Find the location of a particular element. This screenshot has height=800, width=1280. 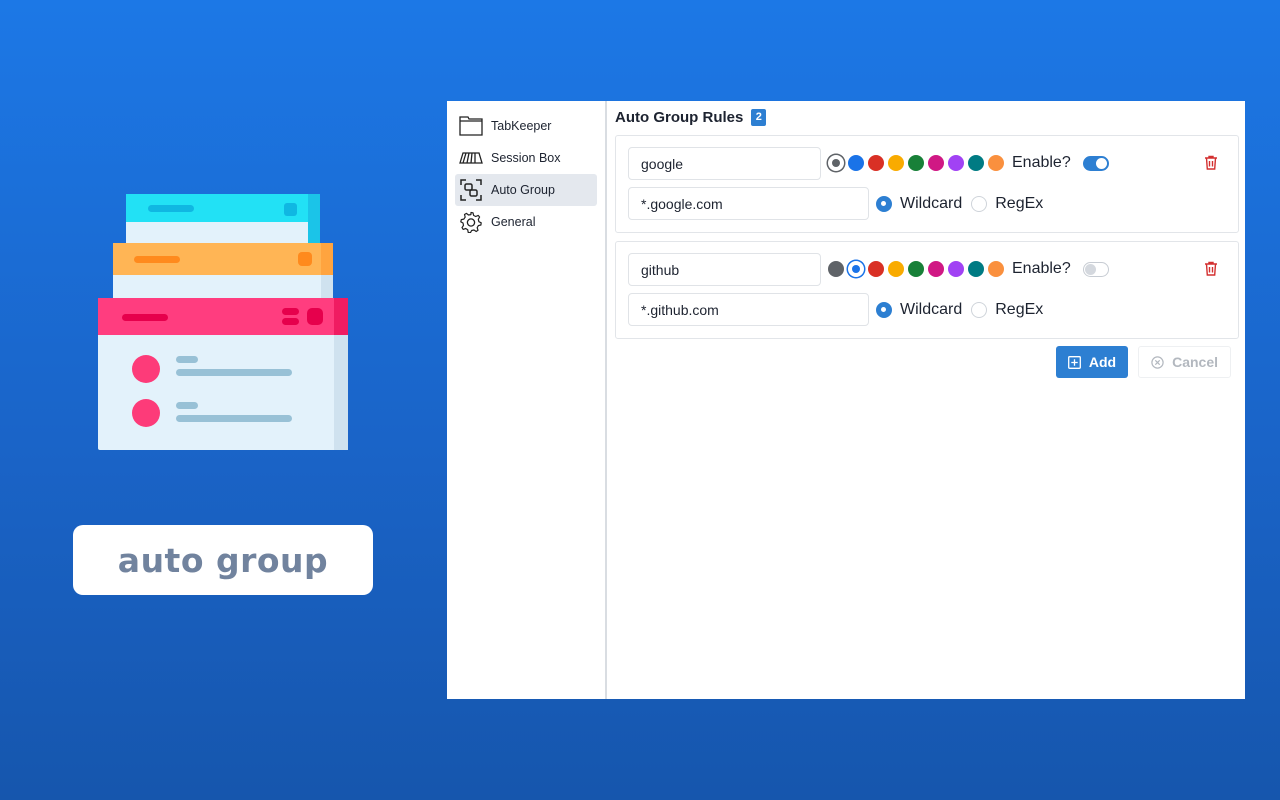

rule-actions: Add Cancel is located at coordinates (927, 362).